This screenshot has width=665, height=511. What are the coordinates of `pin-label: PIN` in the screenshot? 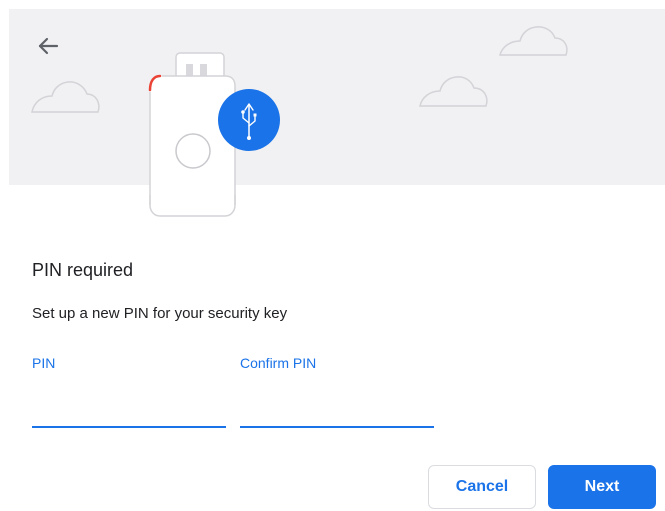 It's located at (44, 363).